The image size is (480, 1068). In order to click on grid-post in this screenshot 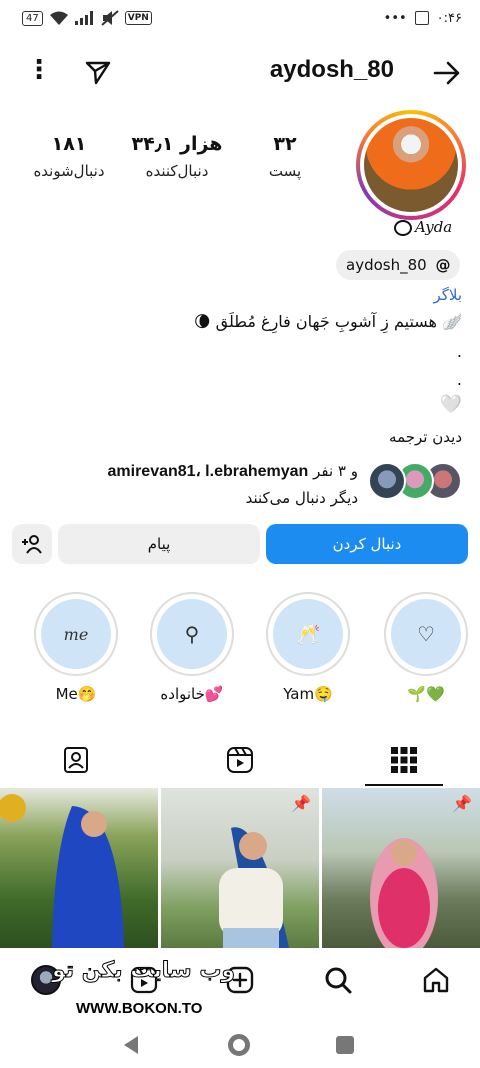, I will do `click(79, 868)`.